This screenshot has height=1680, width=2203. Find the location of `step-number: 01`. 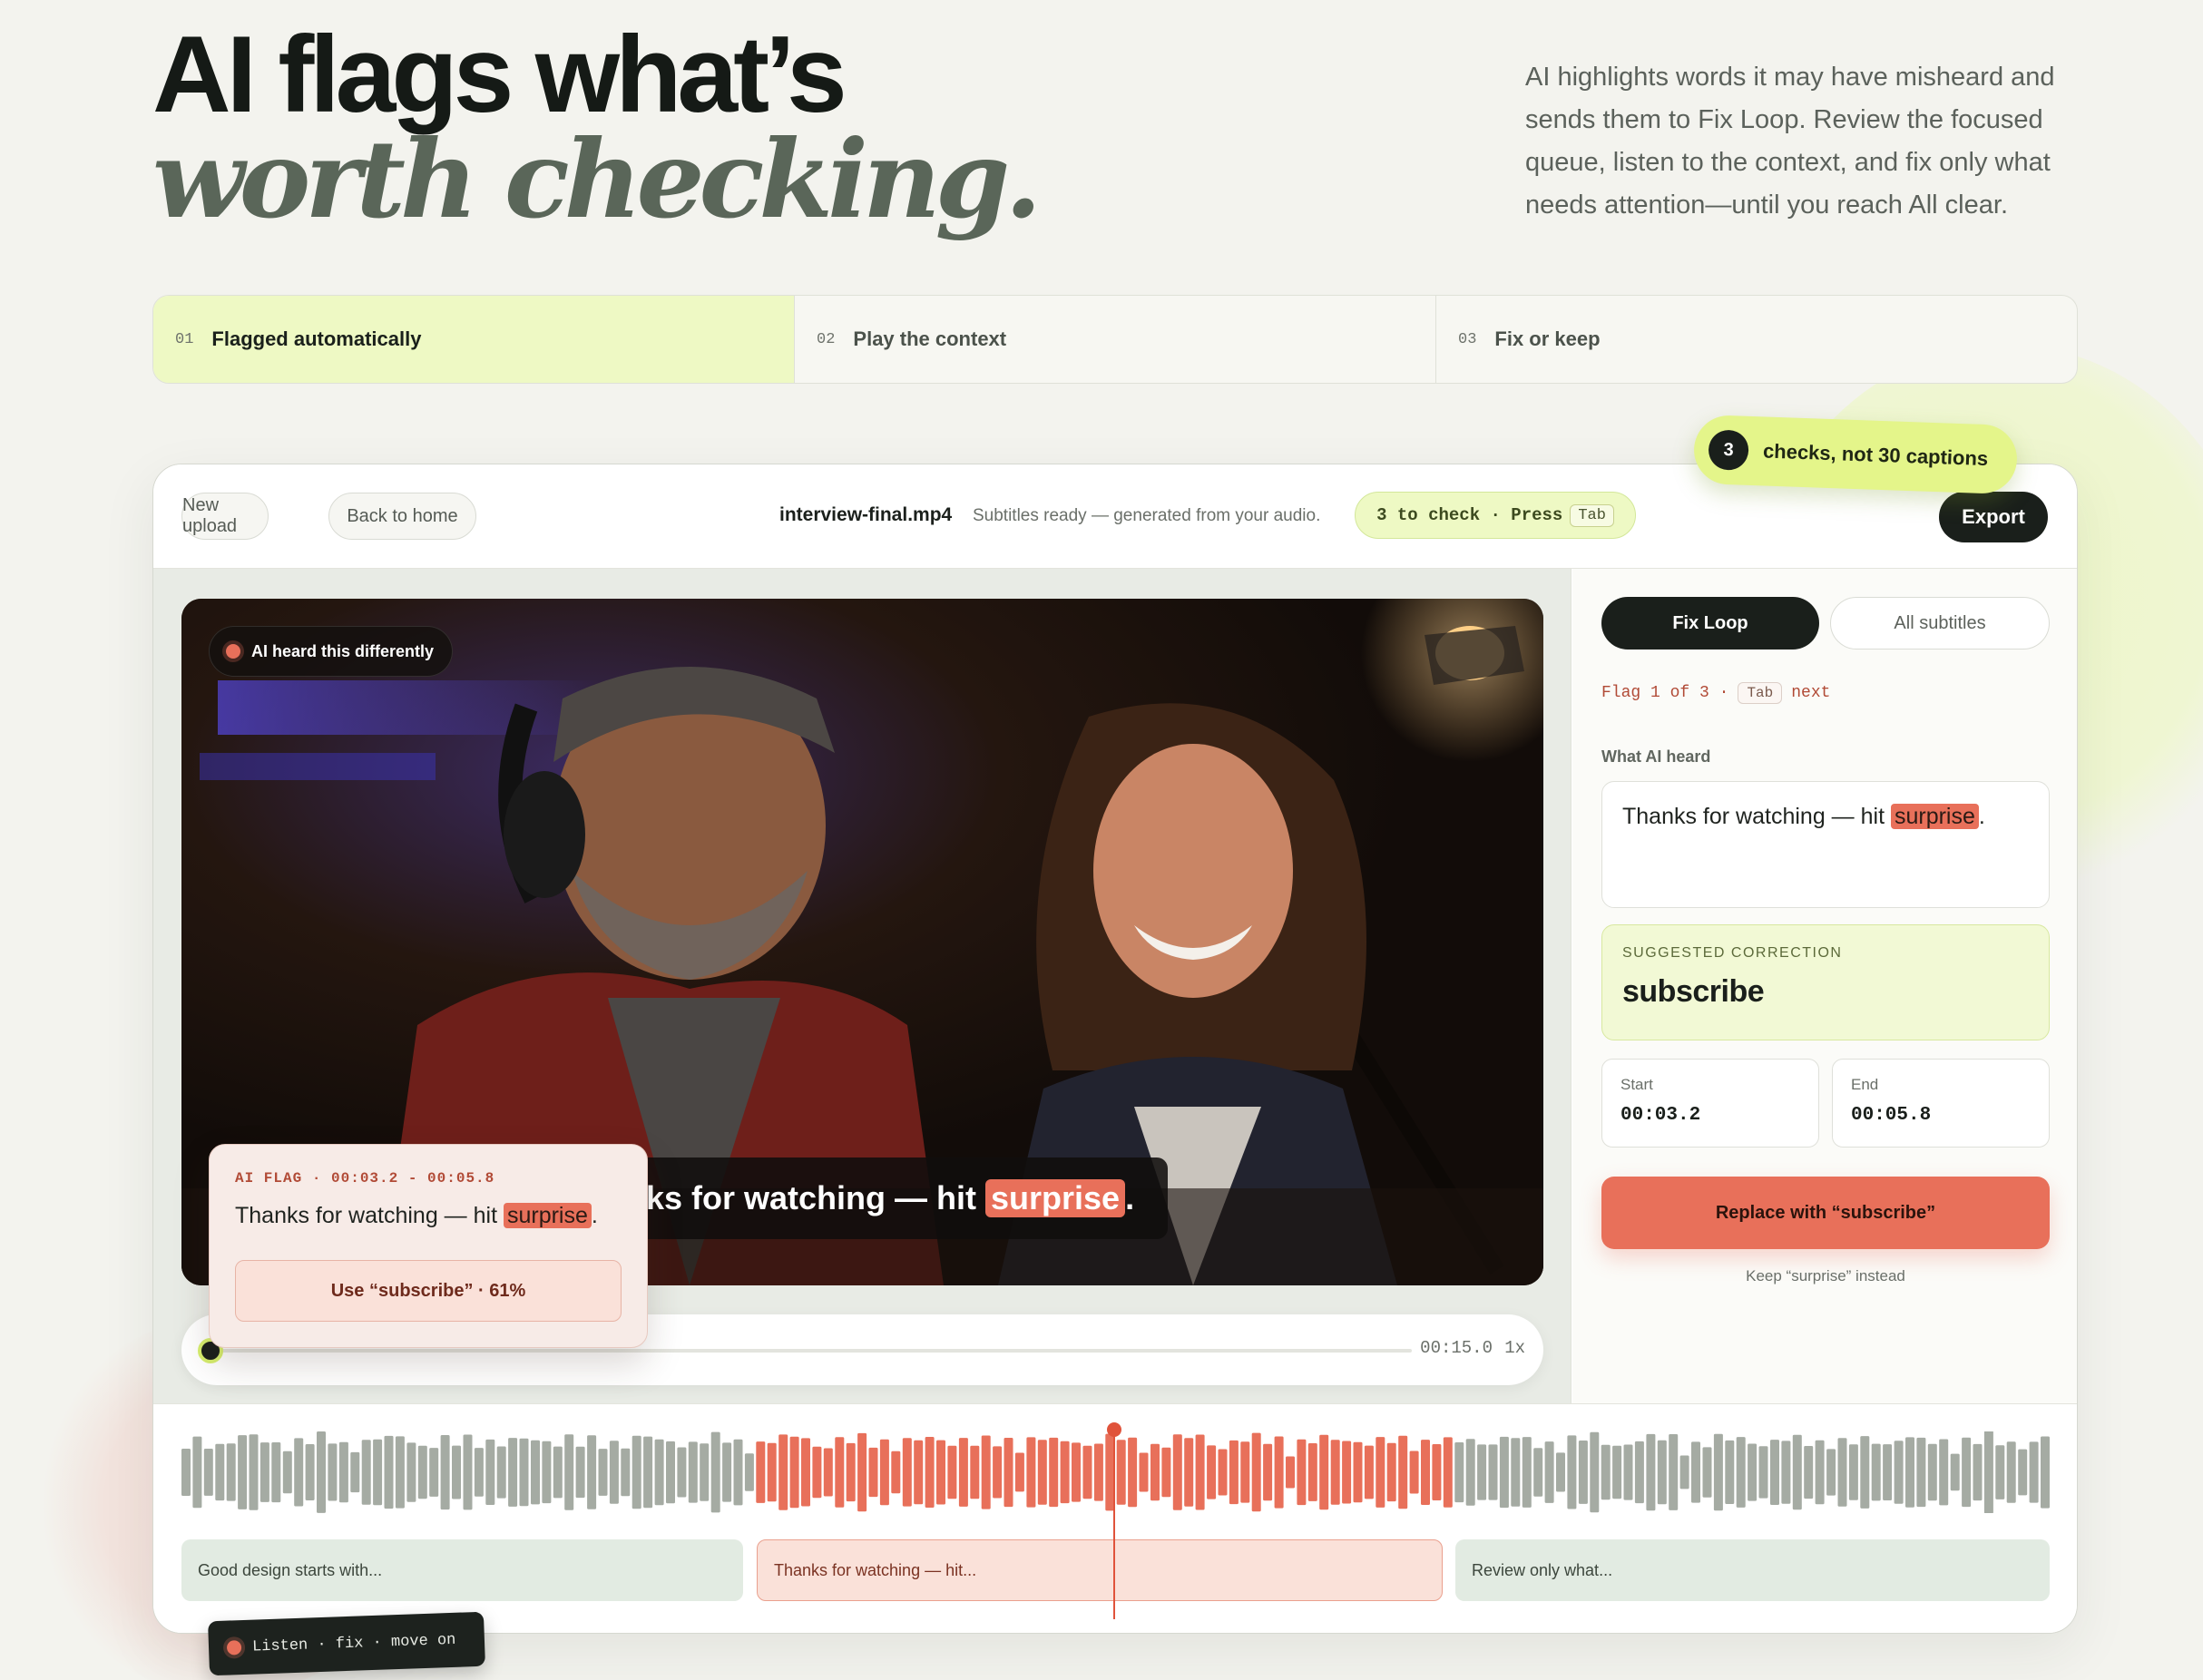

step-number: 01 is located at coordinates (184, 339).